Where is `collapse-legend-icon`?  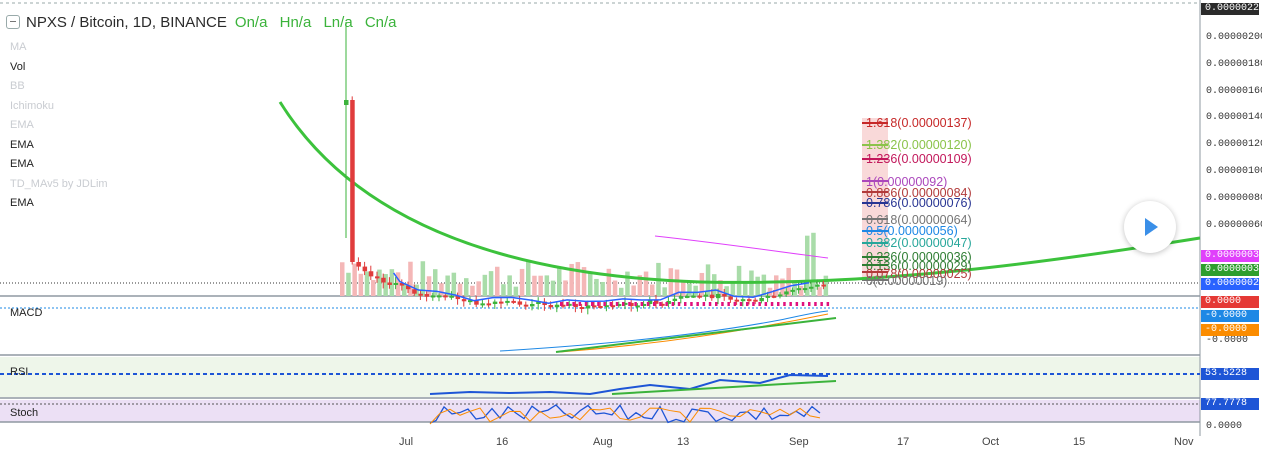 collapse-legend-icon is located at coordinates (13, 22).